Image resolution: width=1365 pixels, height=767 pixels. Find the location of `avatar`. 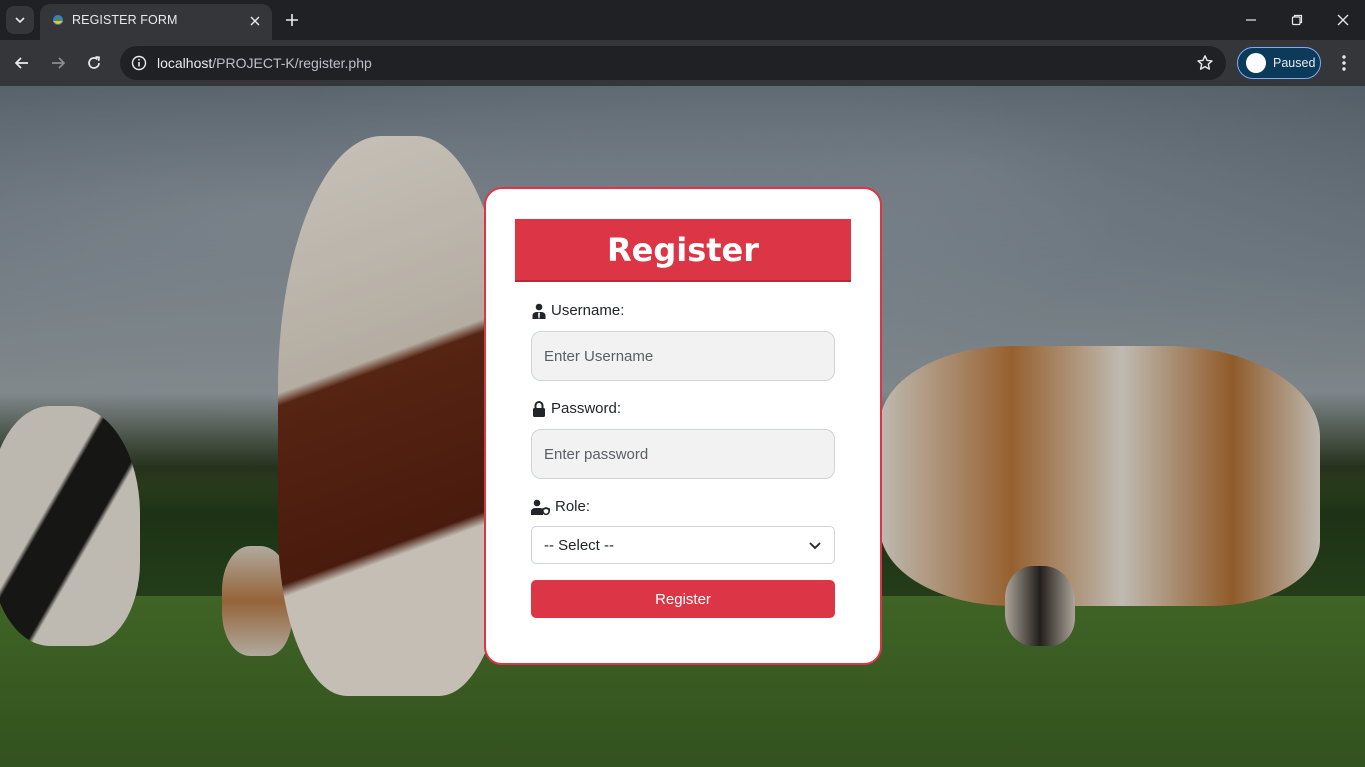

avatar is located at coordinates (1256, 63).